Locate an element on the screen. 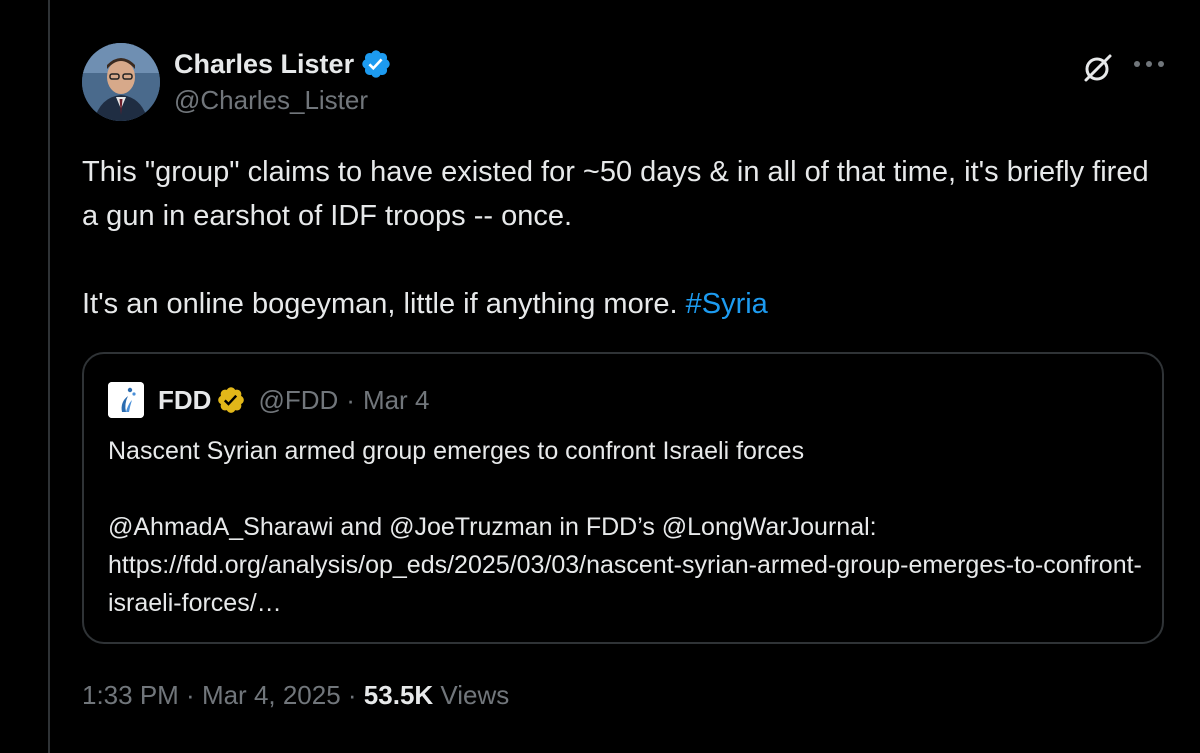  fdd-logo-icon is located at coordinates (126, 400).